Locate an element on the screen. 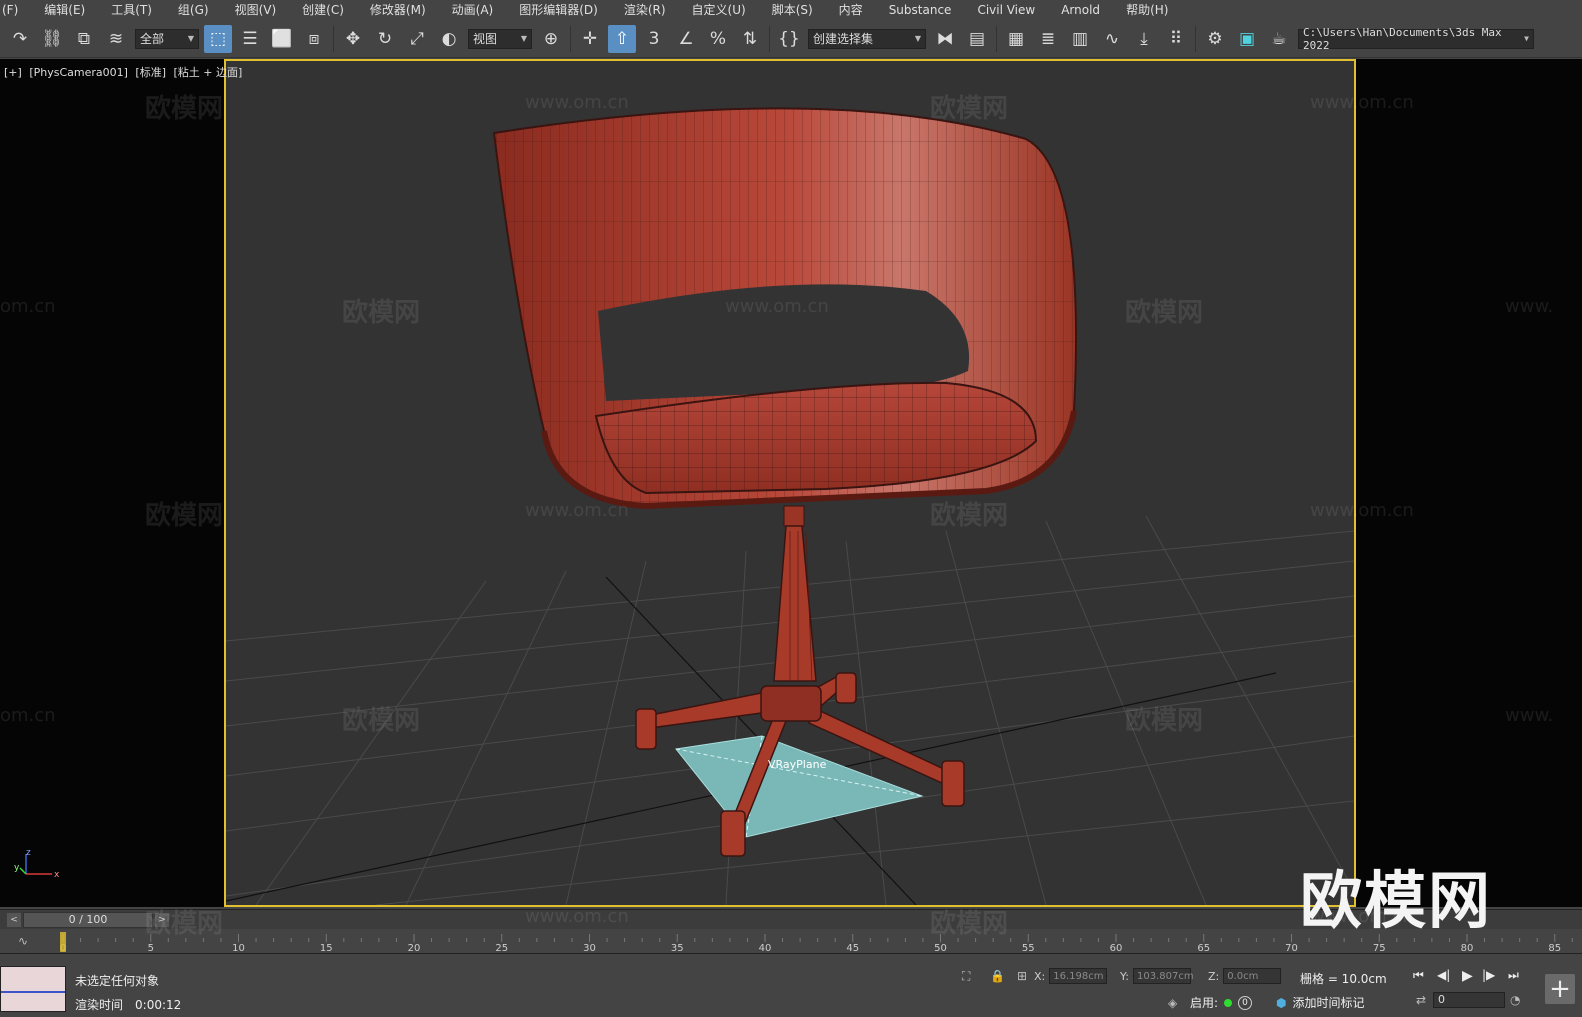 This screenshot has height=1017, width=1582. viewport-camera-menu: [PhysCamera001] is located at coordinates (78, 72).